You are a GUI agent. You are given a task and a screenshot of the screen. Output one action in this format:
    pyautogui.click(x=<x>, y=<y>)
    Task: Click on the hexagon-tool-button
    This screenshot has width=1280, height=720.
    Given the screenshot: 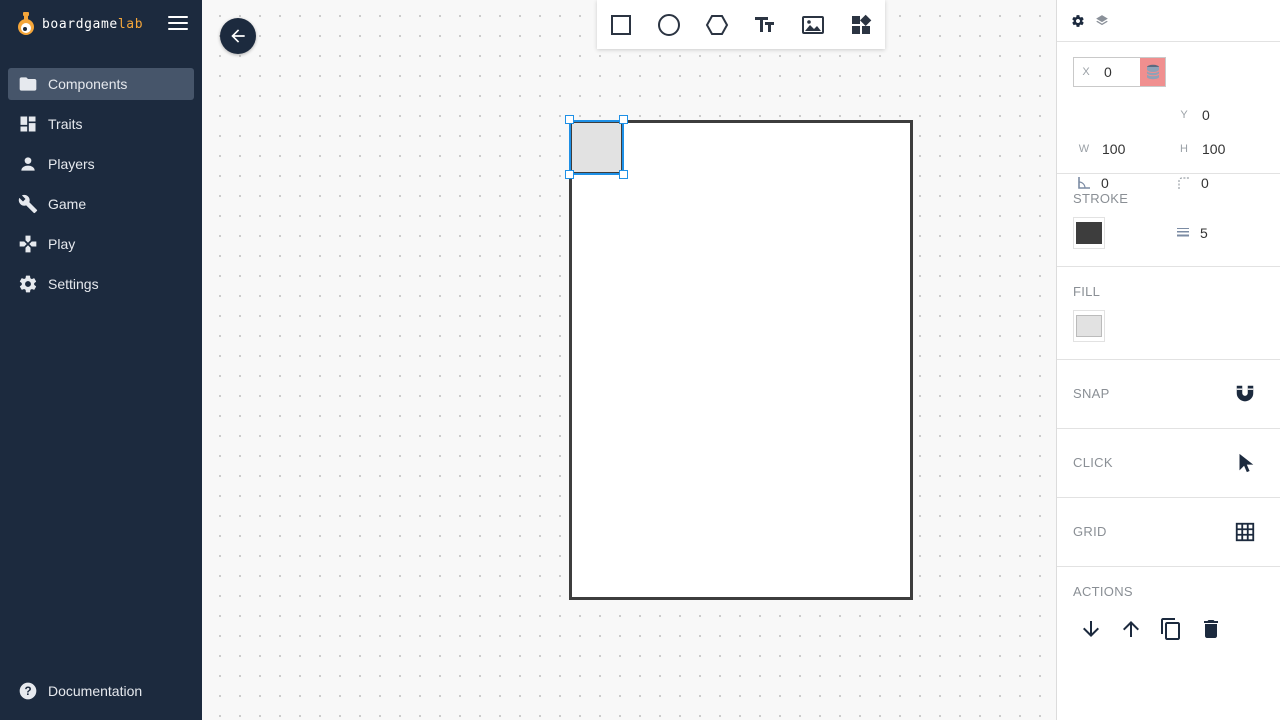 What is the action you would take?
    pyautogui.click(x=717, y=25)
    